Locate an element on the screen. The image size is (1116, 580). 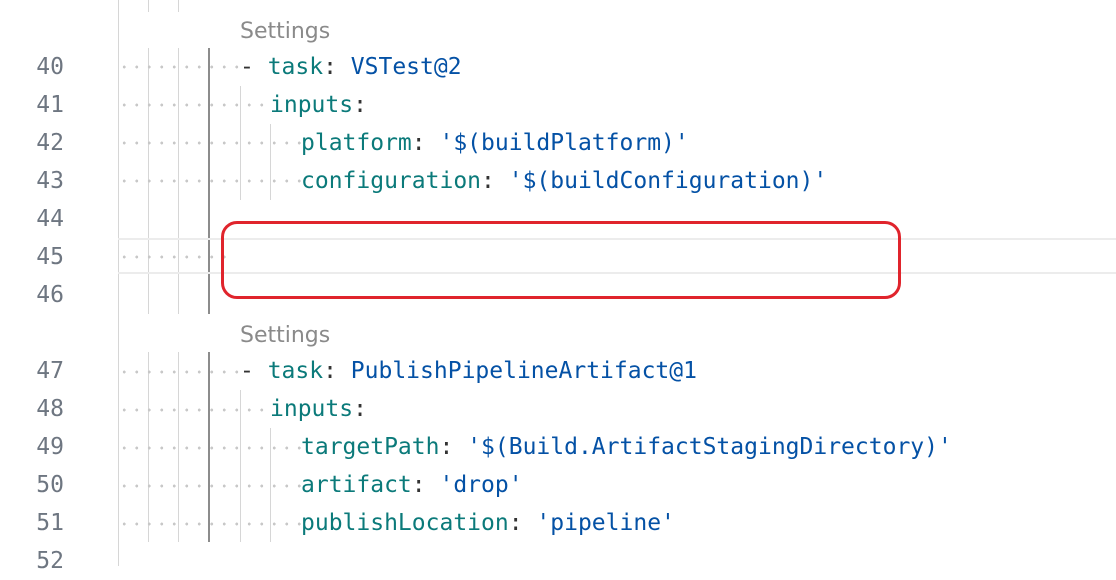
line-number: 44 is located at coordinates (50, 219).